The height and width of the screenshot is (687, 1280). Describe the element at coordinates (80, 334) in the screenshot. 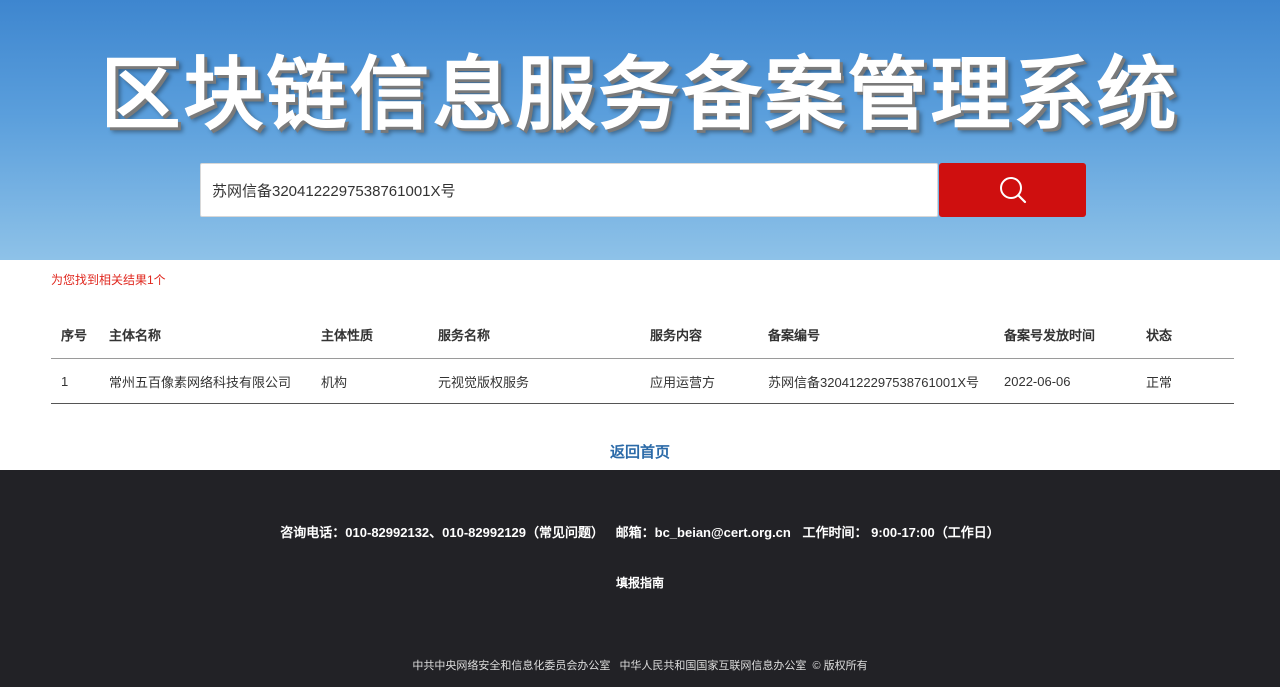

I see `column-header: 序号` at that location.